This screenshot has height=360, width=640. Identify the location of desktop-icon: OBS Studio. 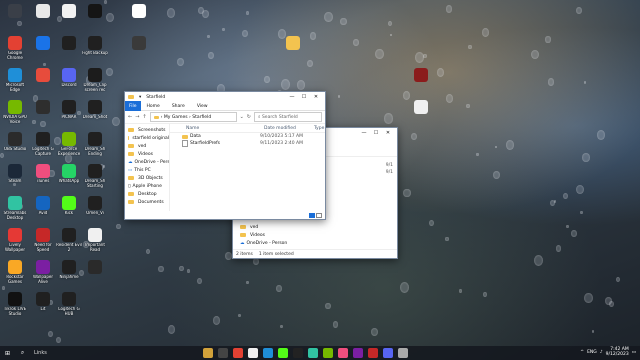
(15, 144).